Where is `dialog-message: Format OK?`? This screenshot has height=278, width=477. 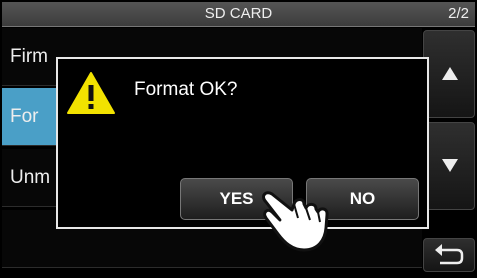
dialog-message: Format OK? is located at coordinates (186, 89).